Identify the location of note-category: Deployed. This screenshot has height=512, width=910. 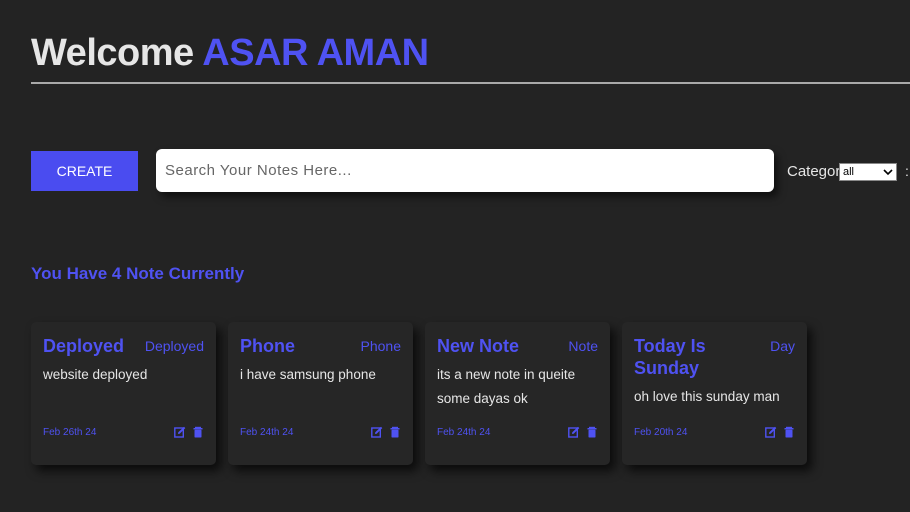
(174, 346).